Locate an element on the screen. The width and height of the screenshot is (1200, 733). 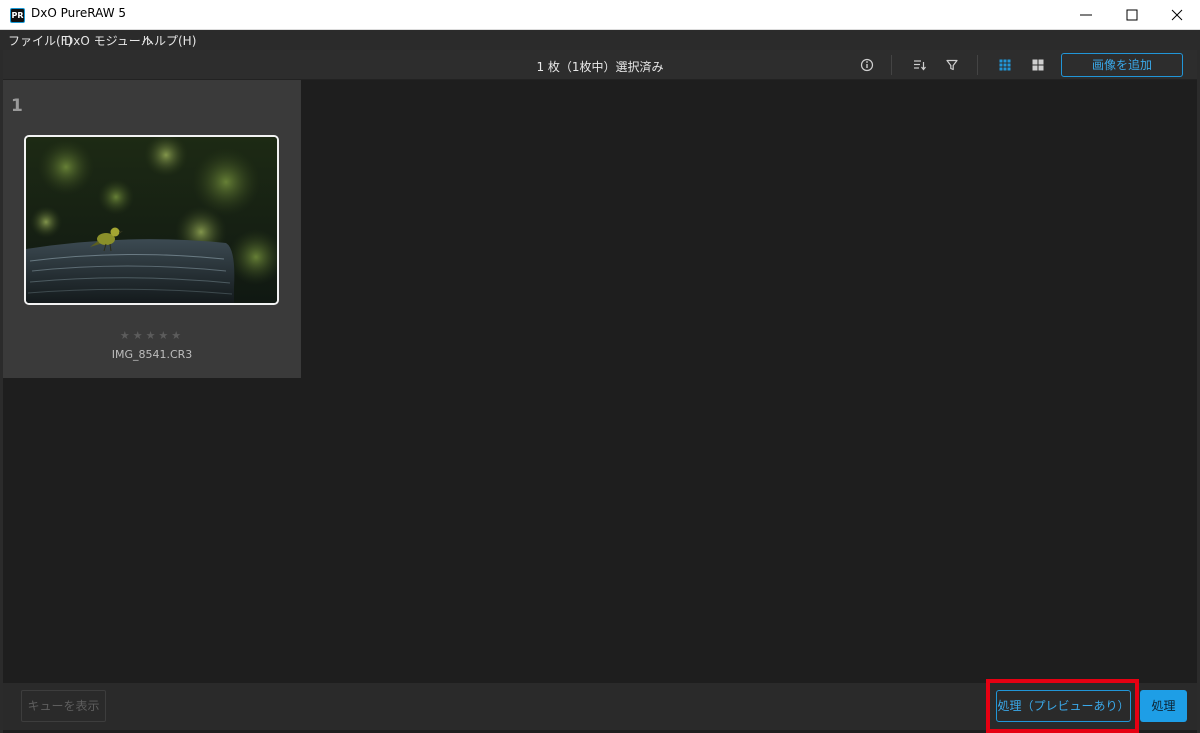
app-logo-text: PR is located at coordinates (17, 15).